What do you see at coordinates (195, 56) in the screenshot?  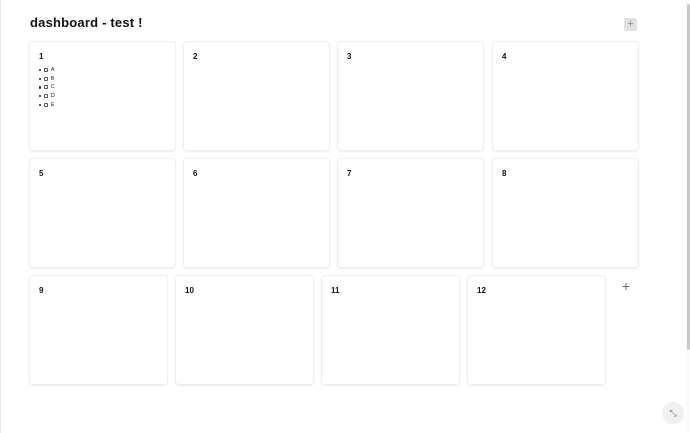 I see `card-number: 2` at bounding box center [195, 56].